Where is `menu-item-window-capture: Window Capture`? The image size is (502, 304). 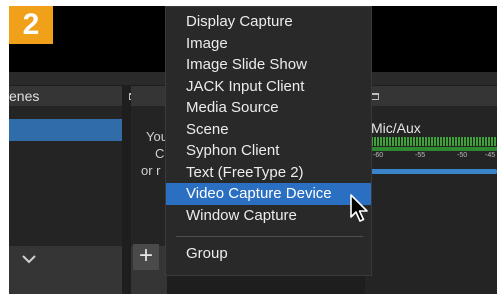
menu-item-window-capture: Window Capture is located at coordinates (268, 216).